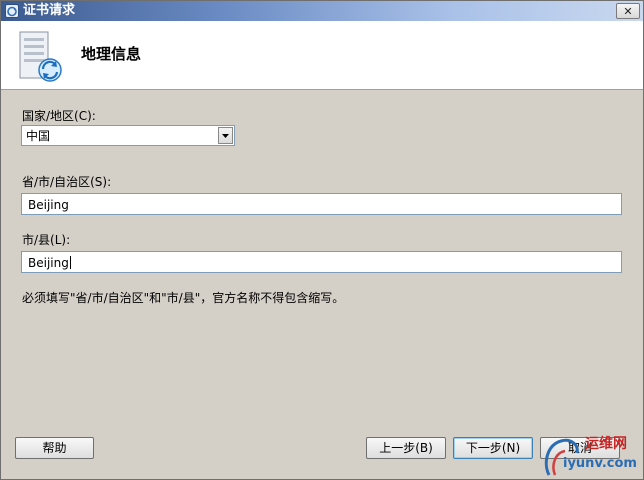  I want to click on country-select: 中国, so click(128, 135).